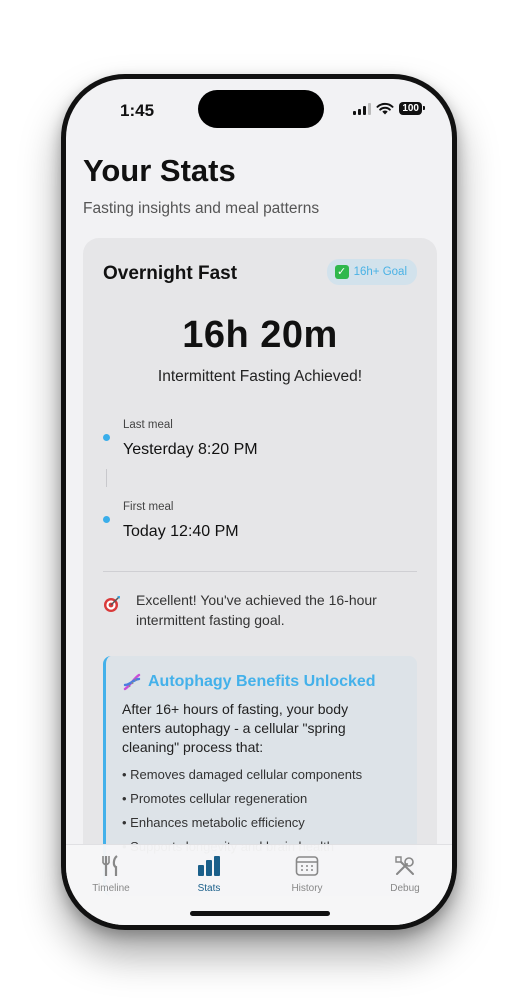 The width and height of the screenshot is (518, 1008). I want to click on signal-icon, so click(362, 108).